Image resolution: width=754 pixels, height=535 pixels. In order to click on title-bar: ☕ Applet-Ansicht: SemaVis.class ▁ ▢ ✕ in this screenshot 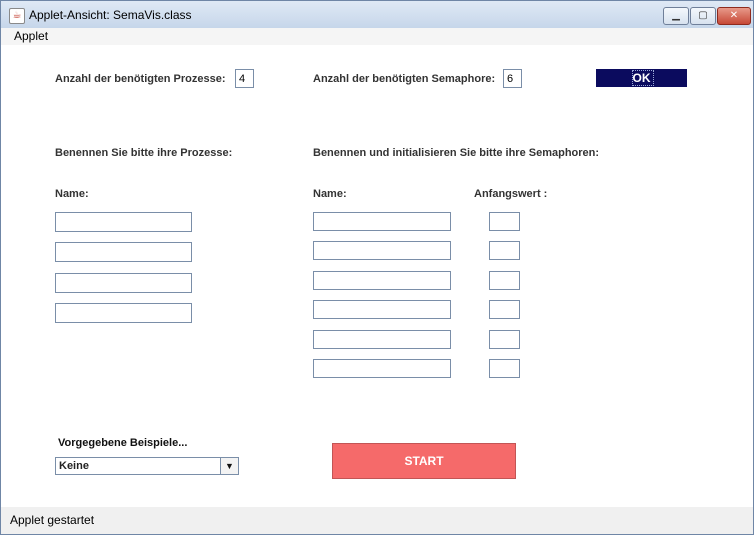, I will do `click(377, 14)`.